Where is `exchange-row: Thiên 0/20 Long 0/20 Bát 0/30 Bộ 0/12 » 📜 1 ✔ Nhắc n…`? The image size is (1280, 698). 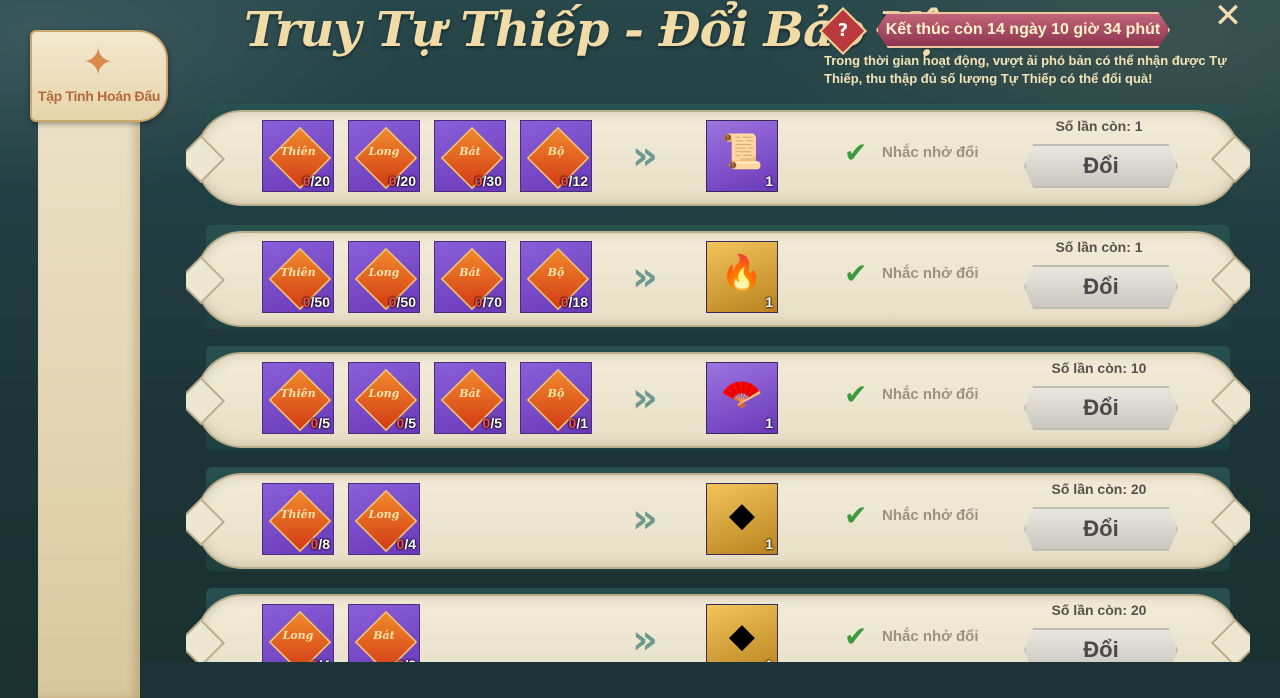
exchange-row: Thiên 0/20 Long 0/20 Bát 0/30 Bộ 0/12 » 📜 1 ✔ Nhắc n… is located at coordinates (718, 159).